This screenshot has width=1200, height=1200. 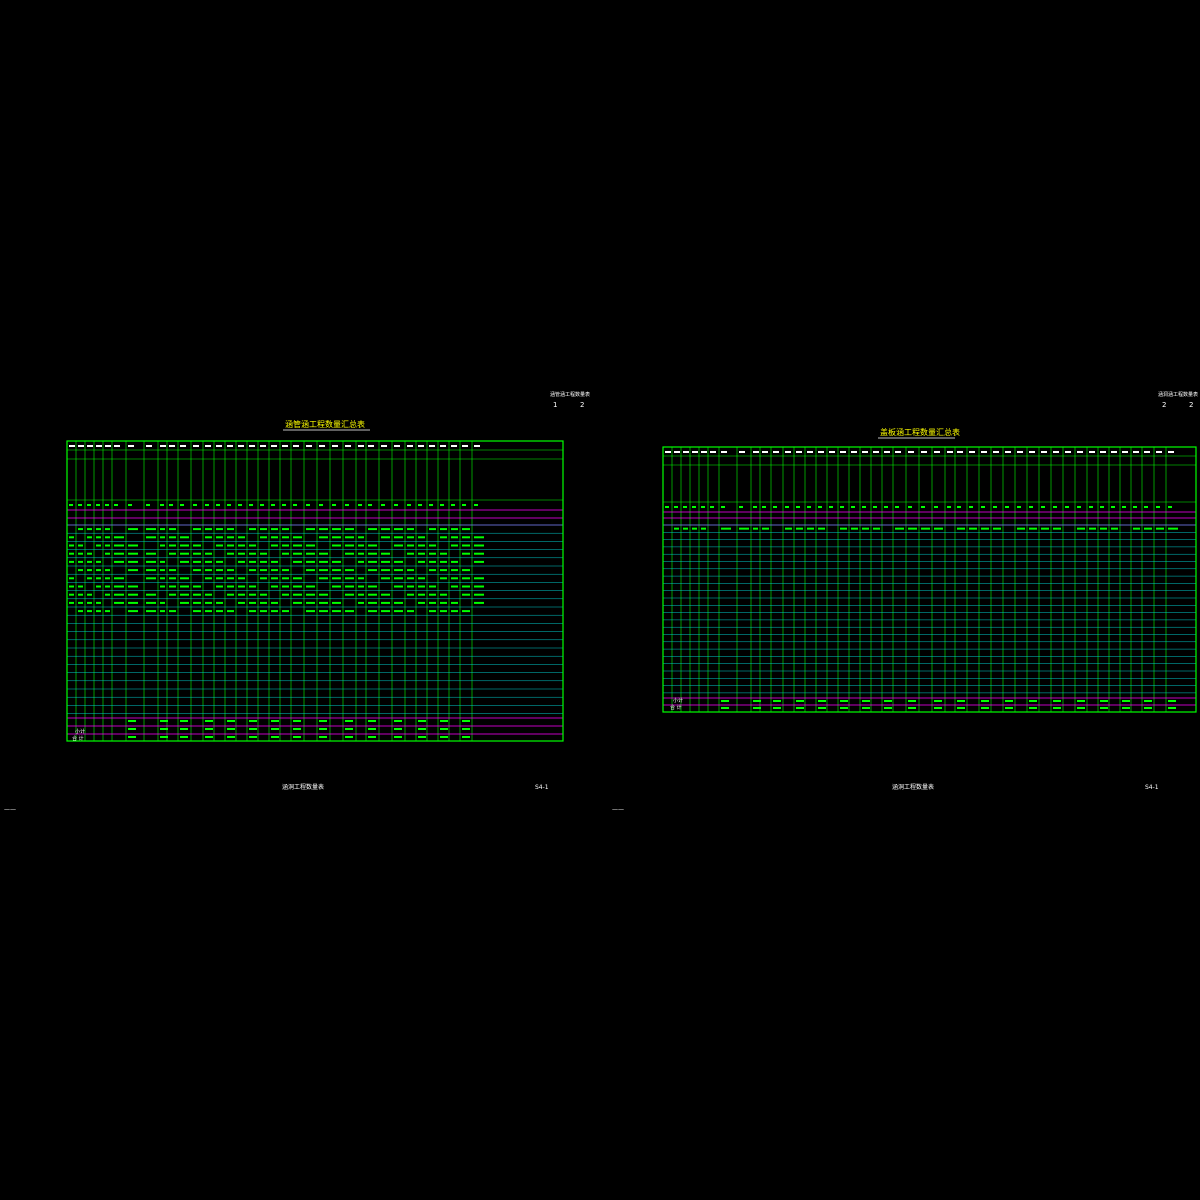 What do you see at coordinates (678, 700) in the screenshot?
I see `sheet2-subtotal-label: 小计` at bounding box center [678, 700].